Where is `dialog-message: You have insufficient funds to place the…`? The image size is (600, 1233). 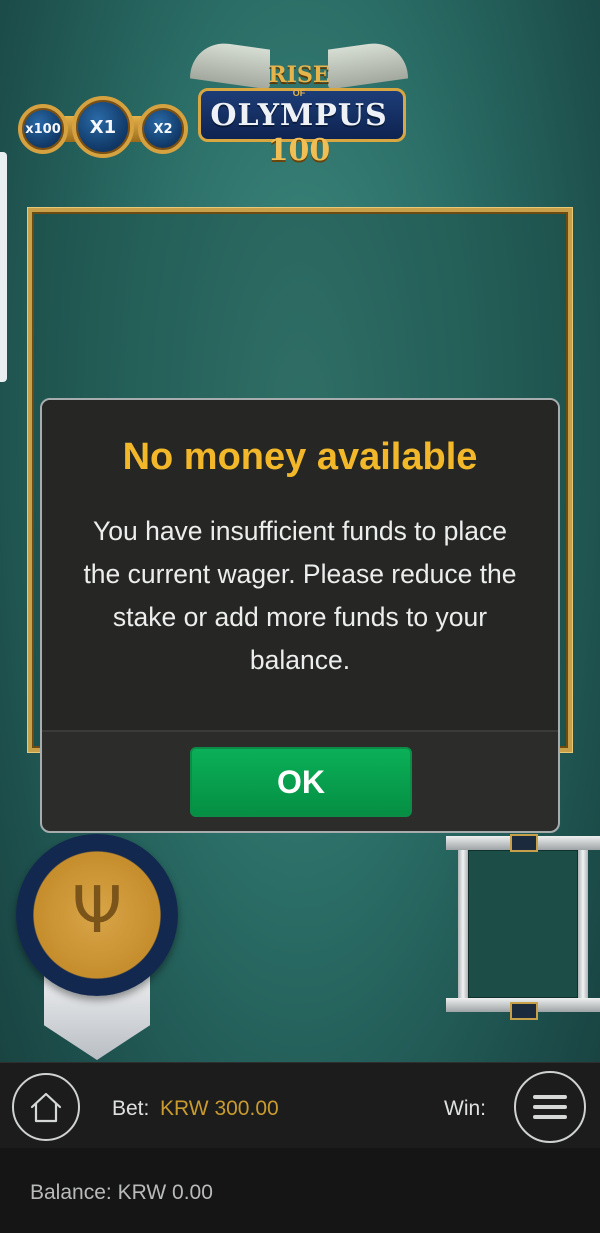
dialog-message: You have insufficient funds to place the… is located at coordinates (300, 595).